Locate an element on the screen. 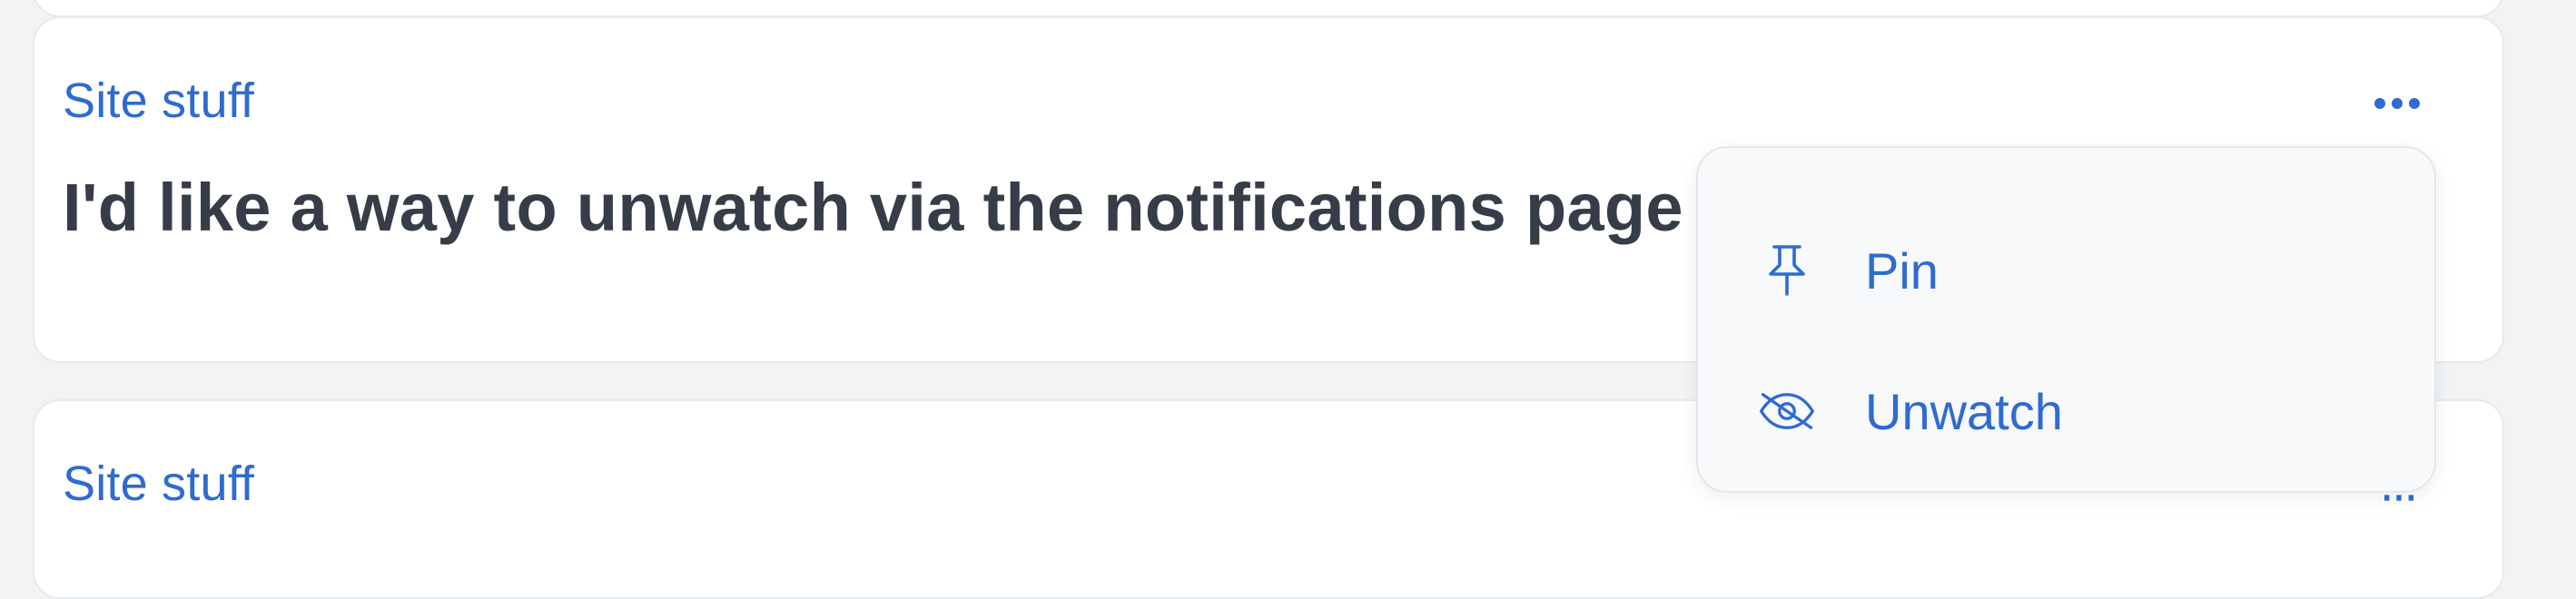 The image size is (2576, 599). menu-item-pin-label: Pin is located at coordinates (1902, 270).